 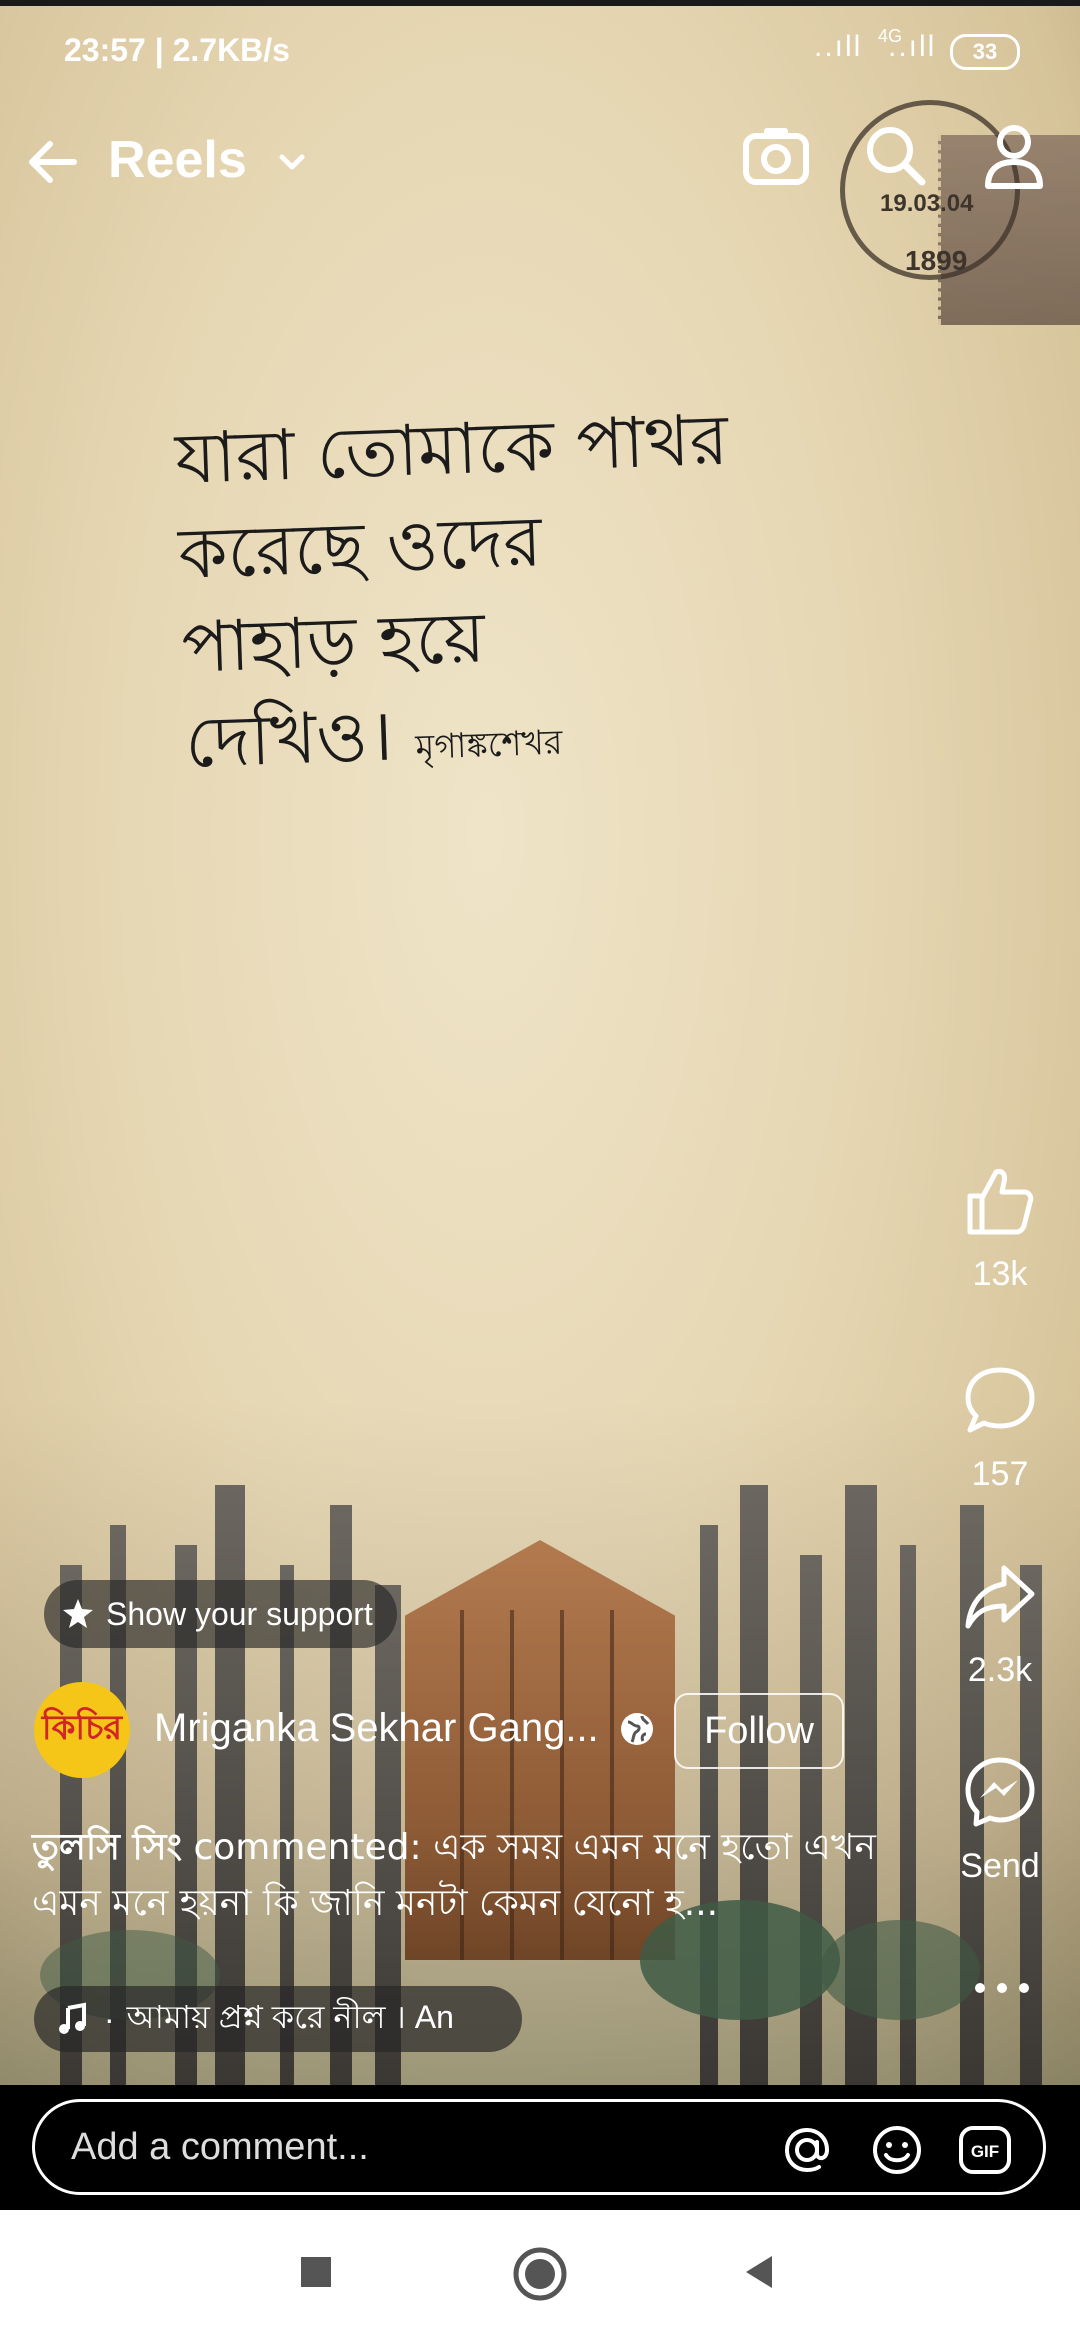 I want to click on home-icon, so click(x=540, y=2274).